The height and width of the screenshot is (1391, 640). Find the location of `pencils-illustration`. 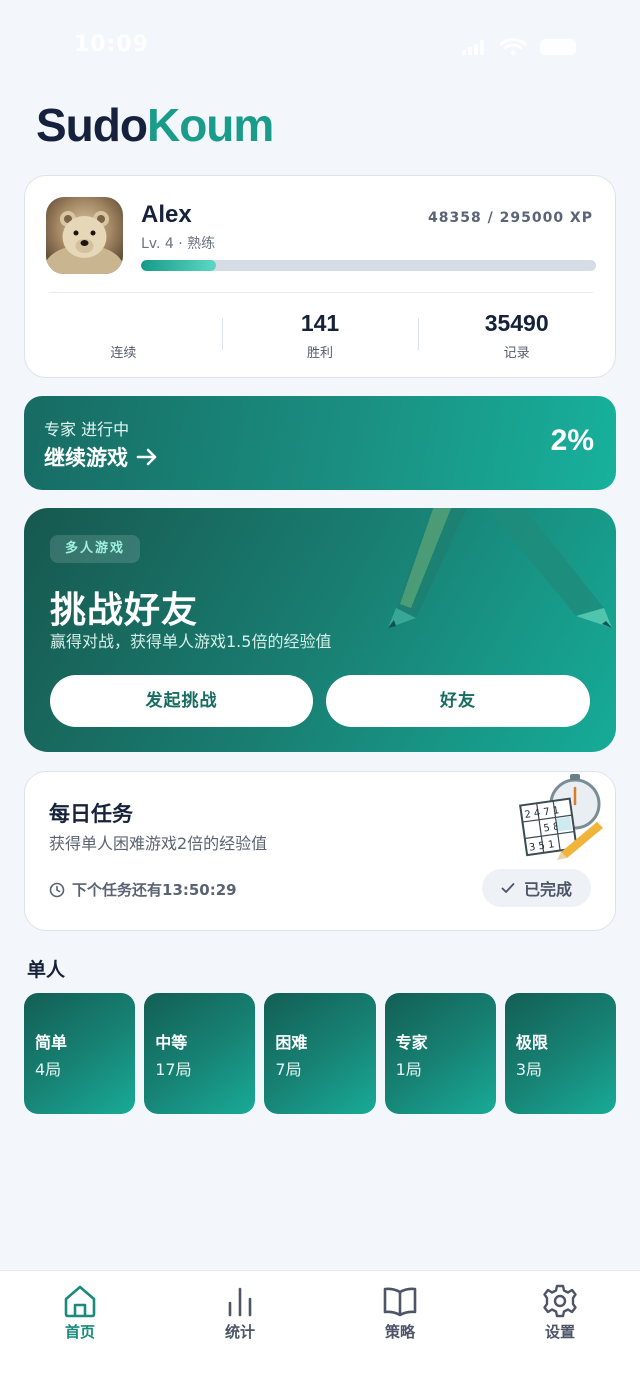

pencils-illustration is located at coordinates (500, 568).